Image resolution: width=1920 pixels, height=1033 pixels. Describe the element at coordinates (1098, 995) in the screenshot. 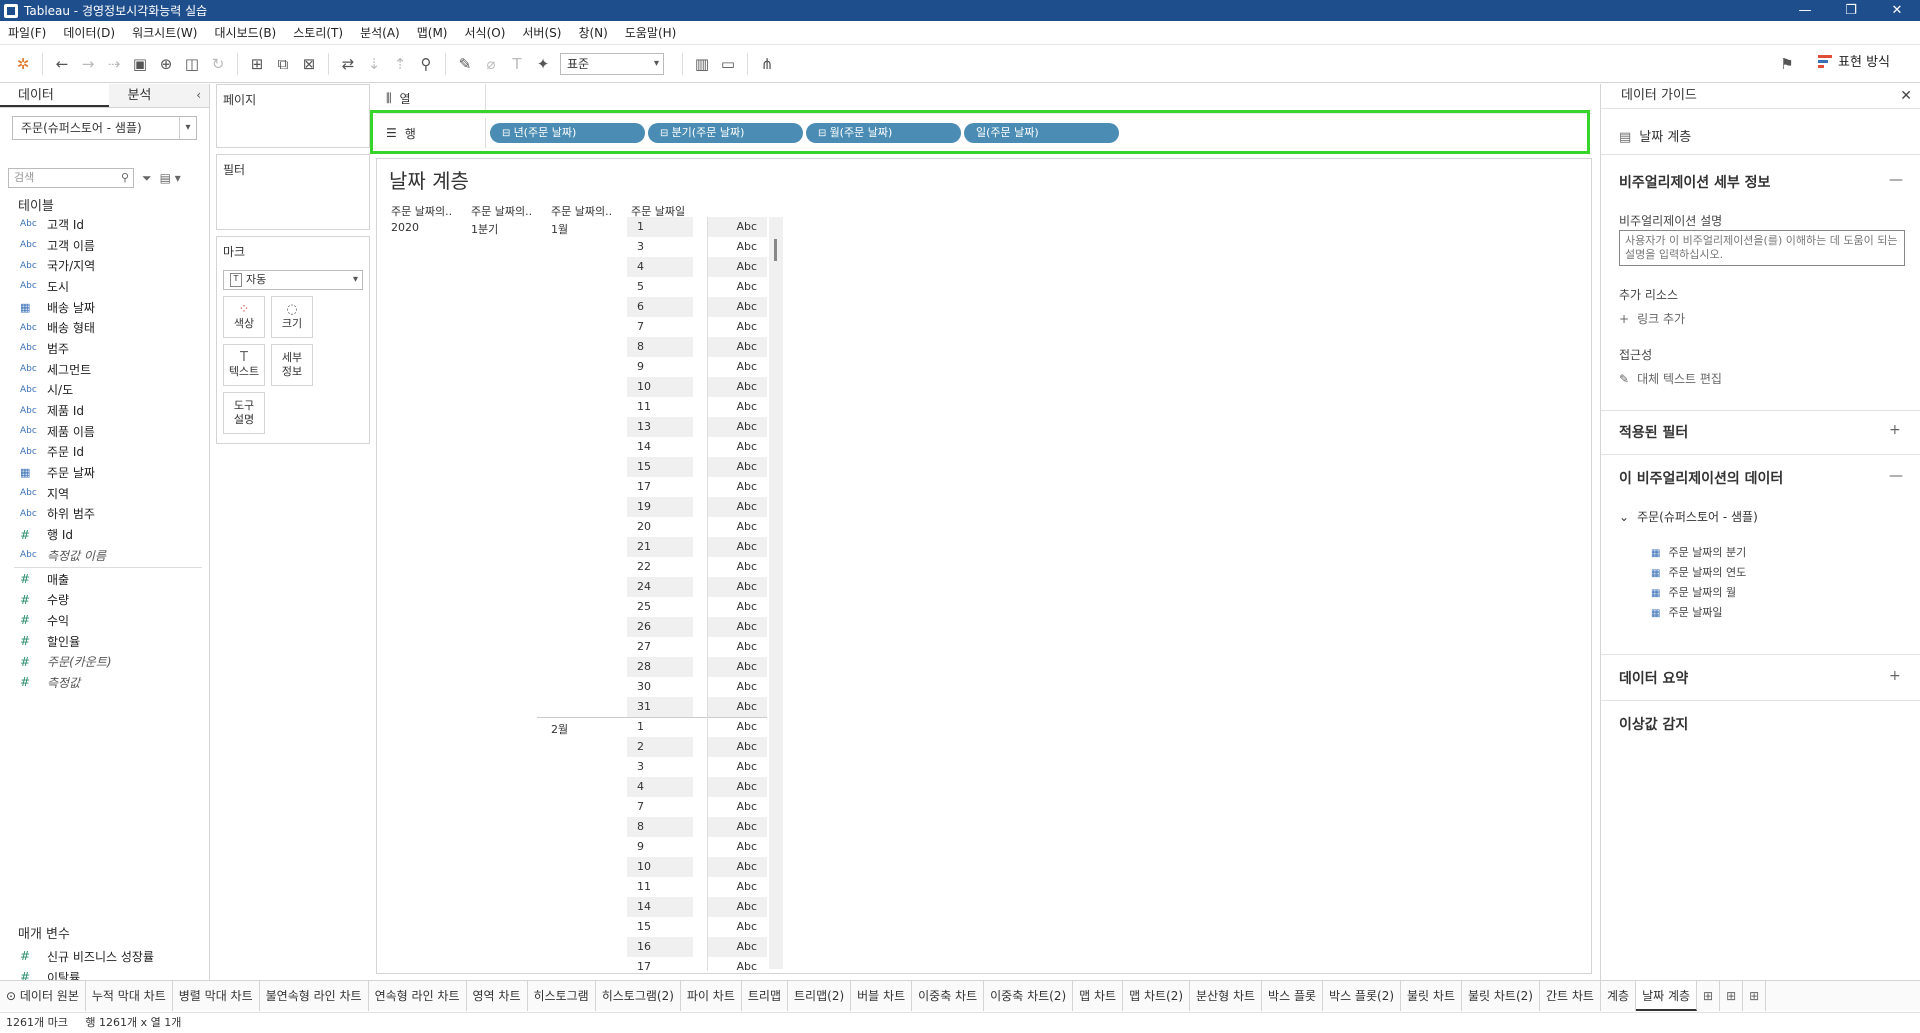

I see `sheet-tab: 맵 차트` at that location.